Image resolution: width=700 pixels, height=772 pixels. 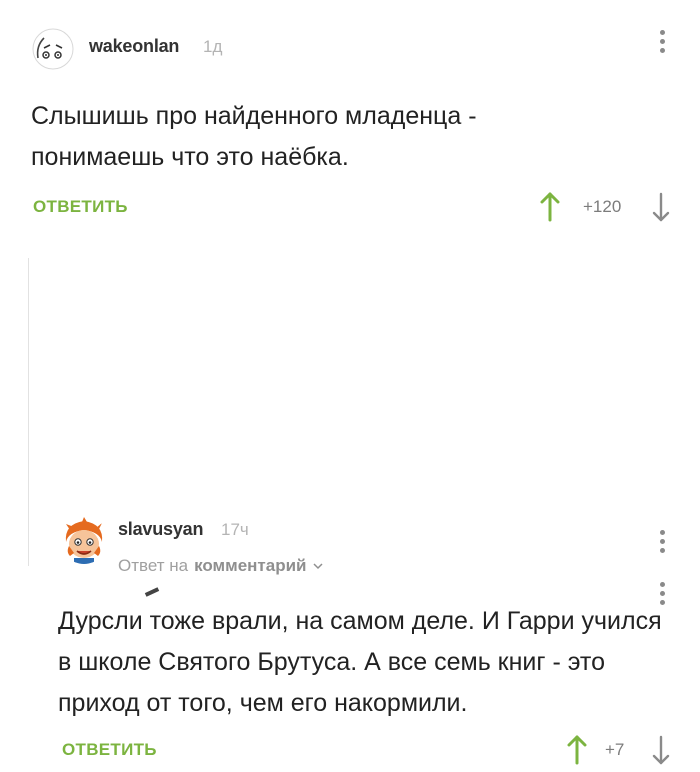 I want to click on red-haired-boy-cartoon-icon, so click(x=84, y=540).